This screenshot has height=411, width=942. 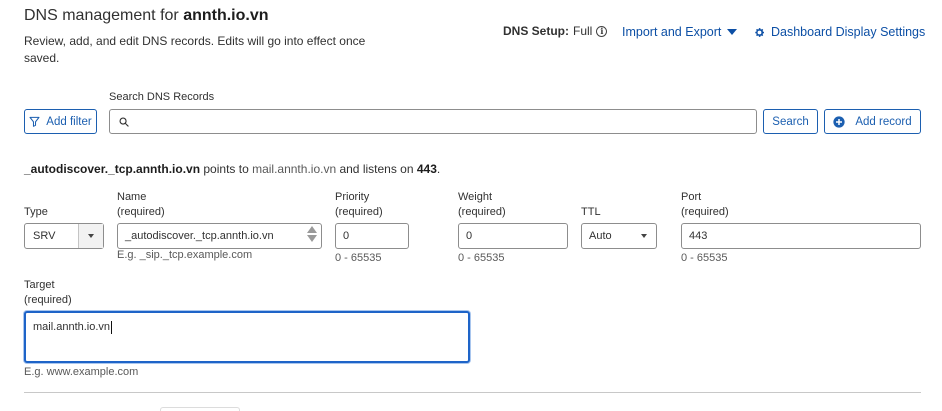 I want to click on target-value: mail.annth.io.vn, so click(x=72, y=327).